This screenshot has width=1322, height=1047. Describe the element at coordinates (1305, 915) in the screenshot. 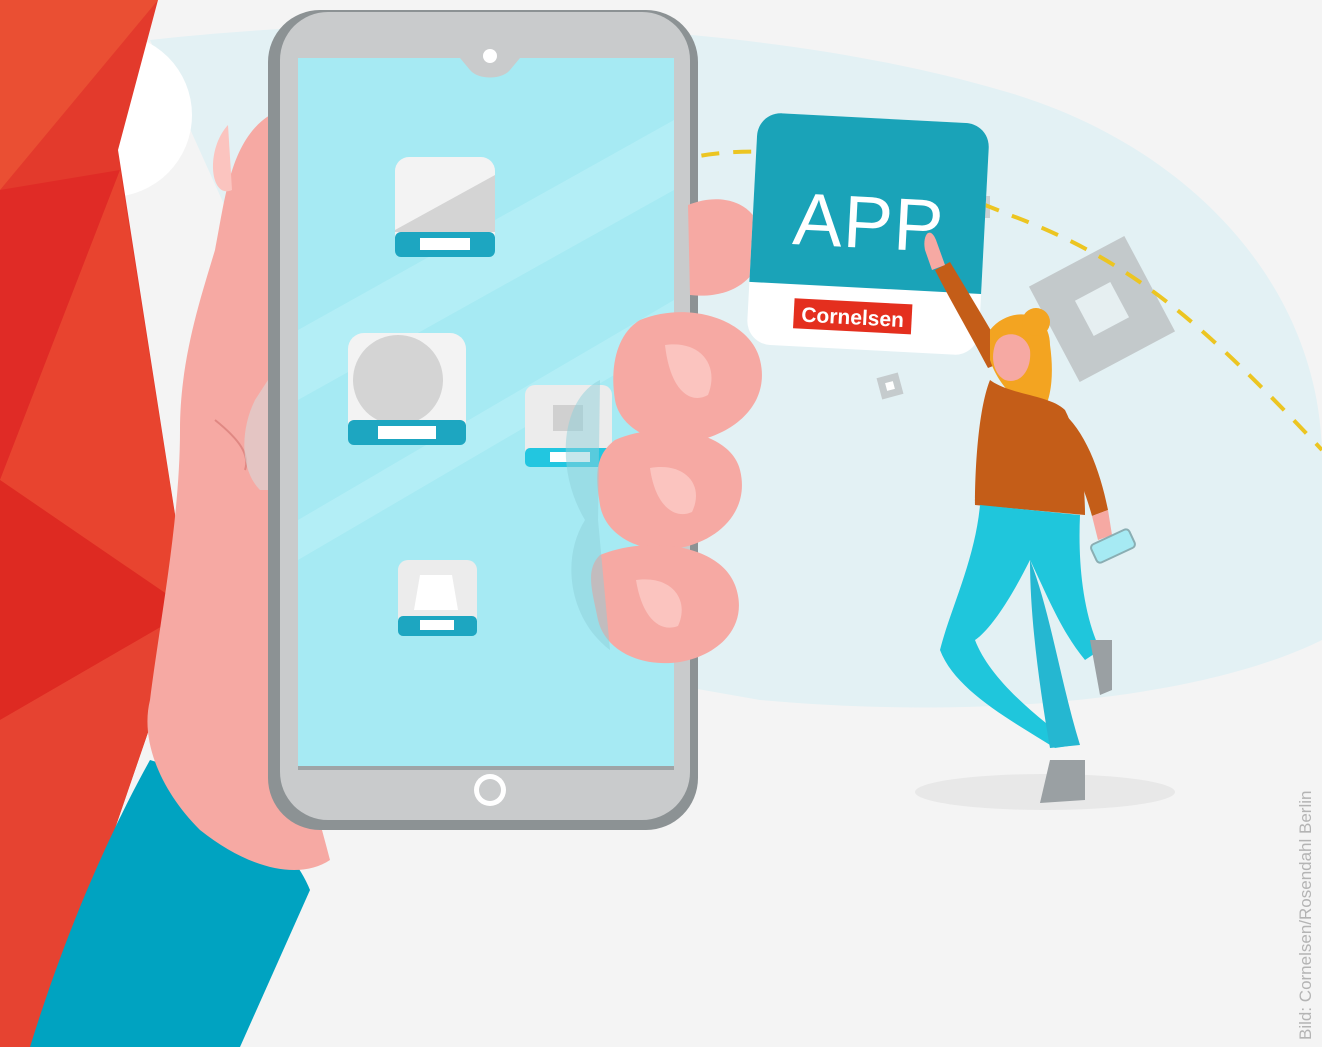

I see `photo-credit: Bild: Cornelsen/Rosendahl Berlin` at that location.